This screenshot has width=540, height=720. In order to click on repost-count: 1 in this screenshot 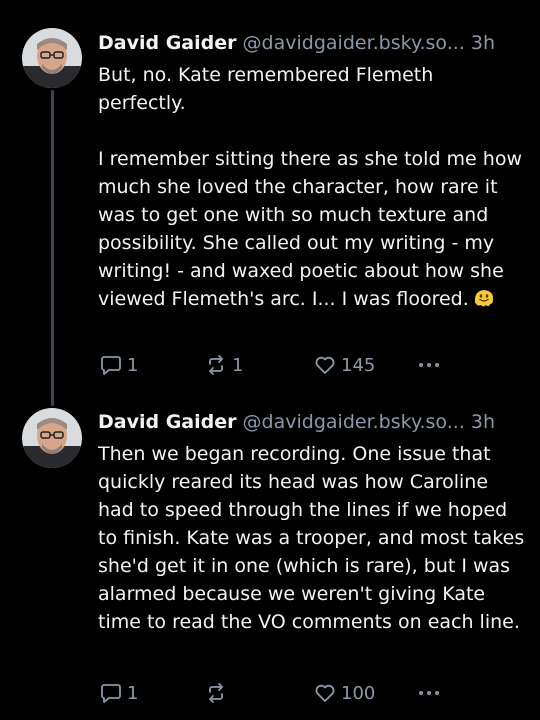, I will do `click(238, 365)`.